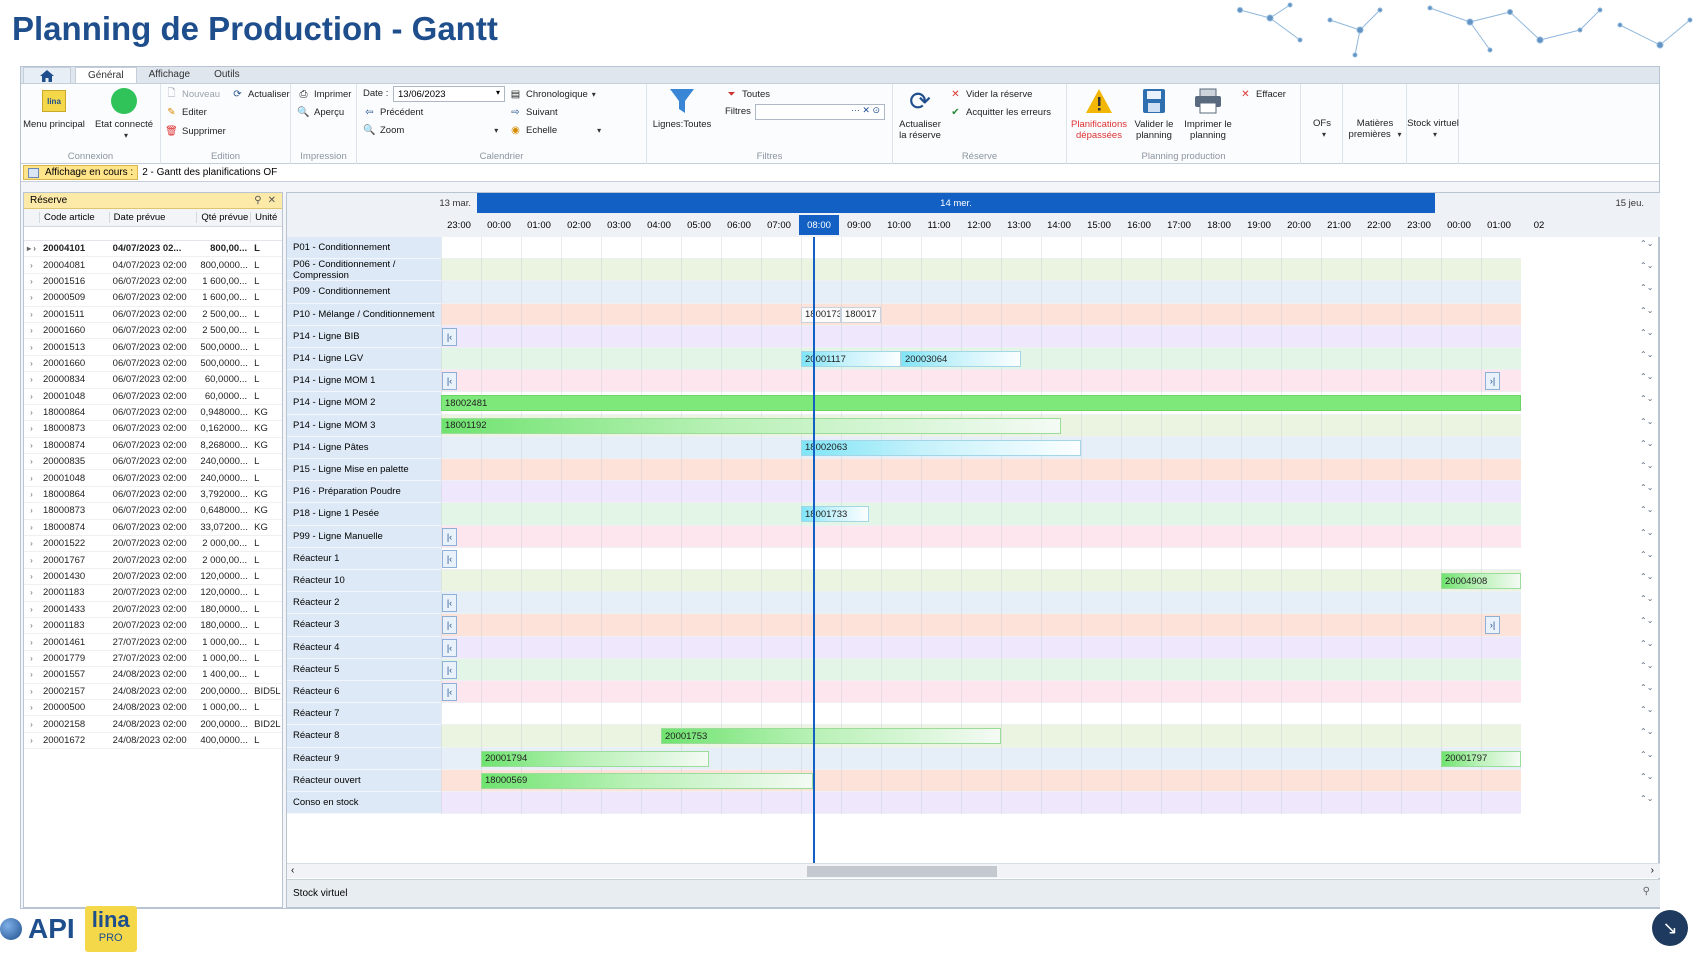 The width and height of the screenshot is (1700, 956). Describe the element at coordinates (831, 736) in the screenshot. I see `gantt-task-bar: 20001753` at that location.